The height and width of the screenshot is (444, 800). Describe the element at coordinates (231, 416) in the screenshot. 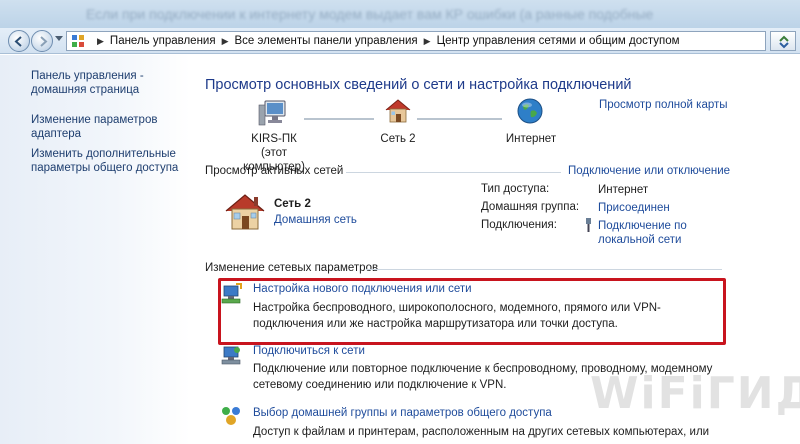

I see `homegroup-icon` at that location.